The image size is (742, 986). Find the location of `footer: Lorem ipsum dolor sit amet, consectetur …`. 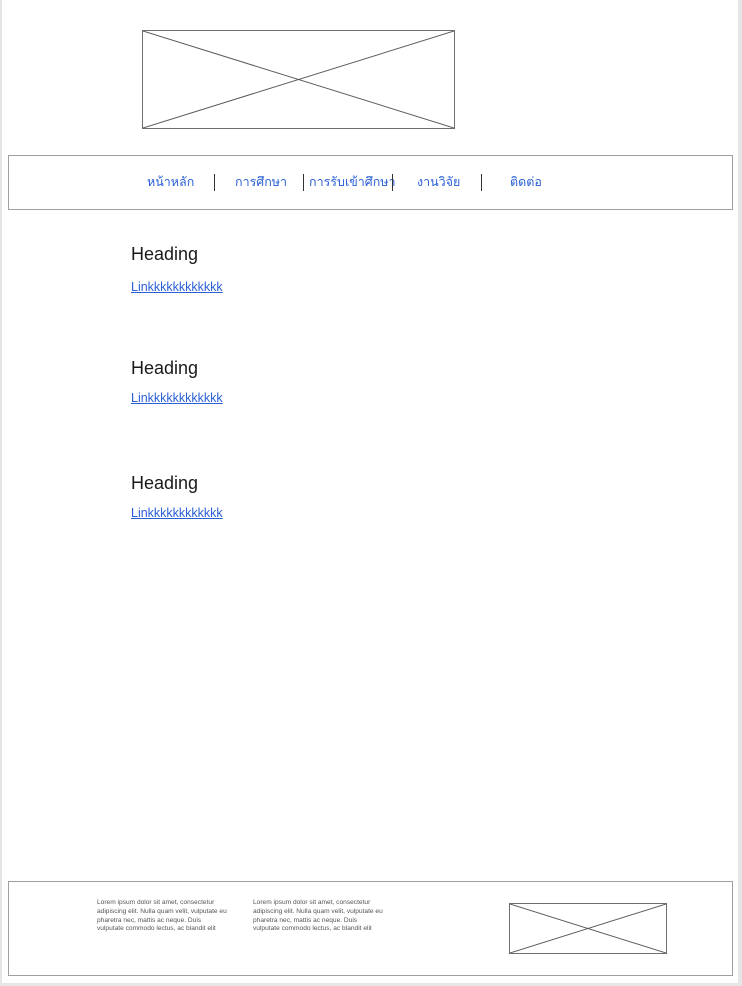

footer: Lorem ipsum dolor sit amet, consectetur … is located at coordinates (370, 928).